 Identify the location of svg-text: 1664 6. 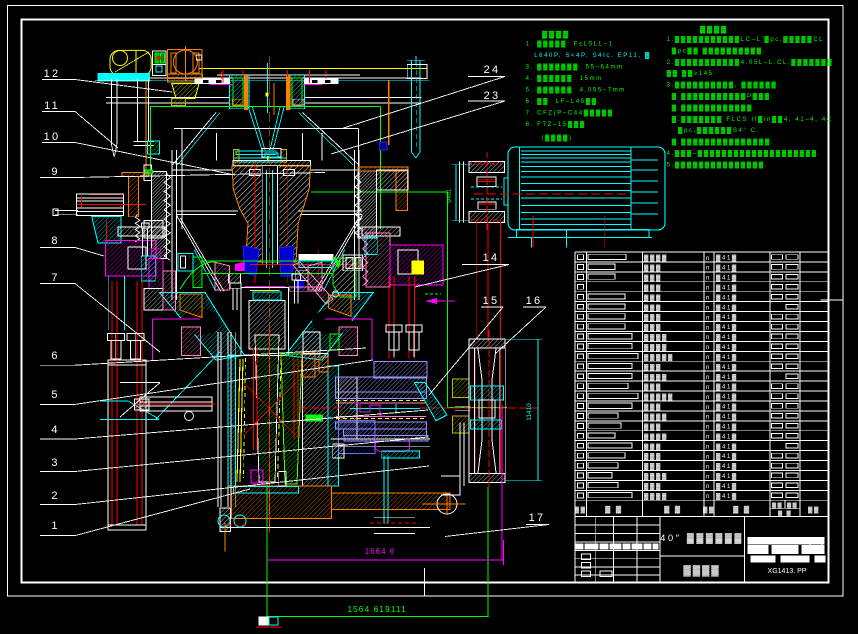
(380, 551).